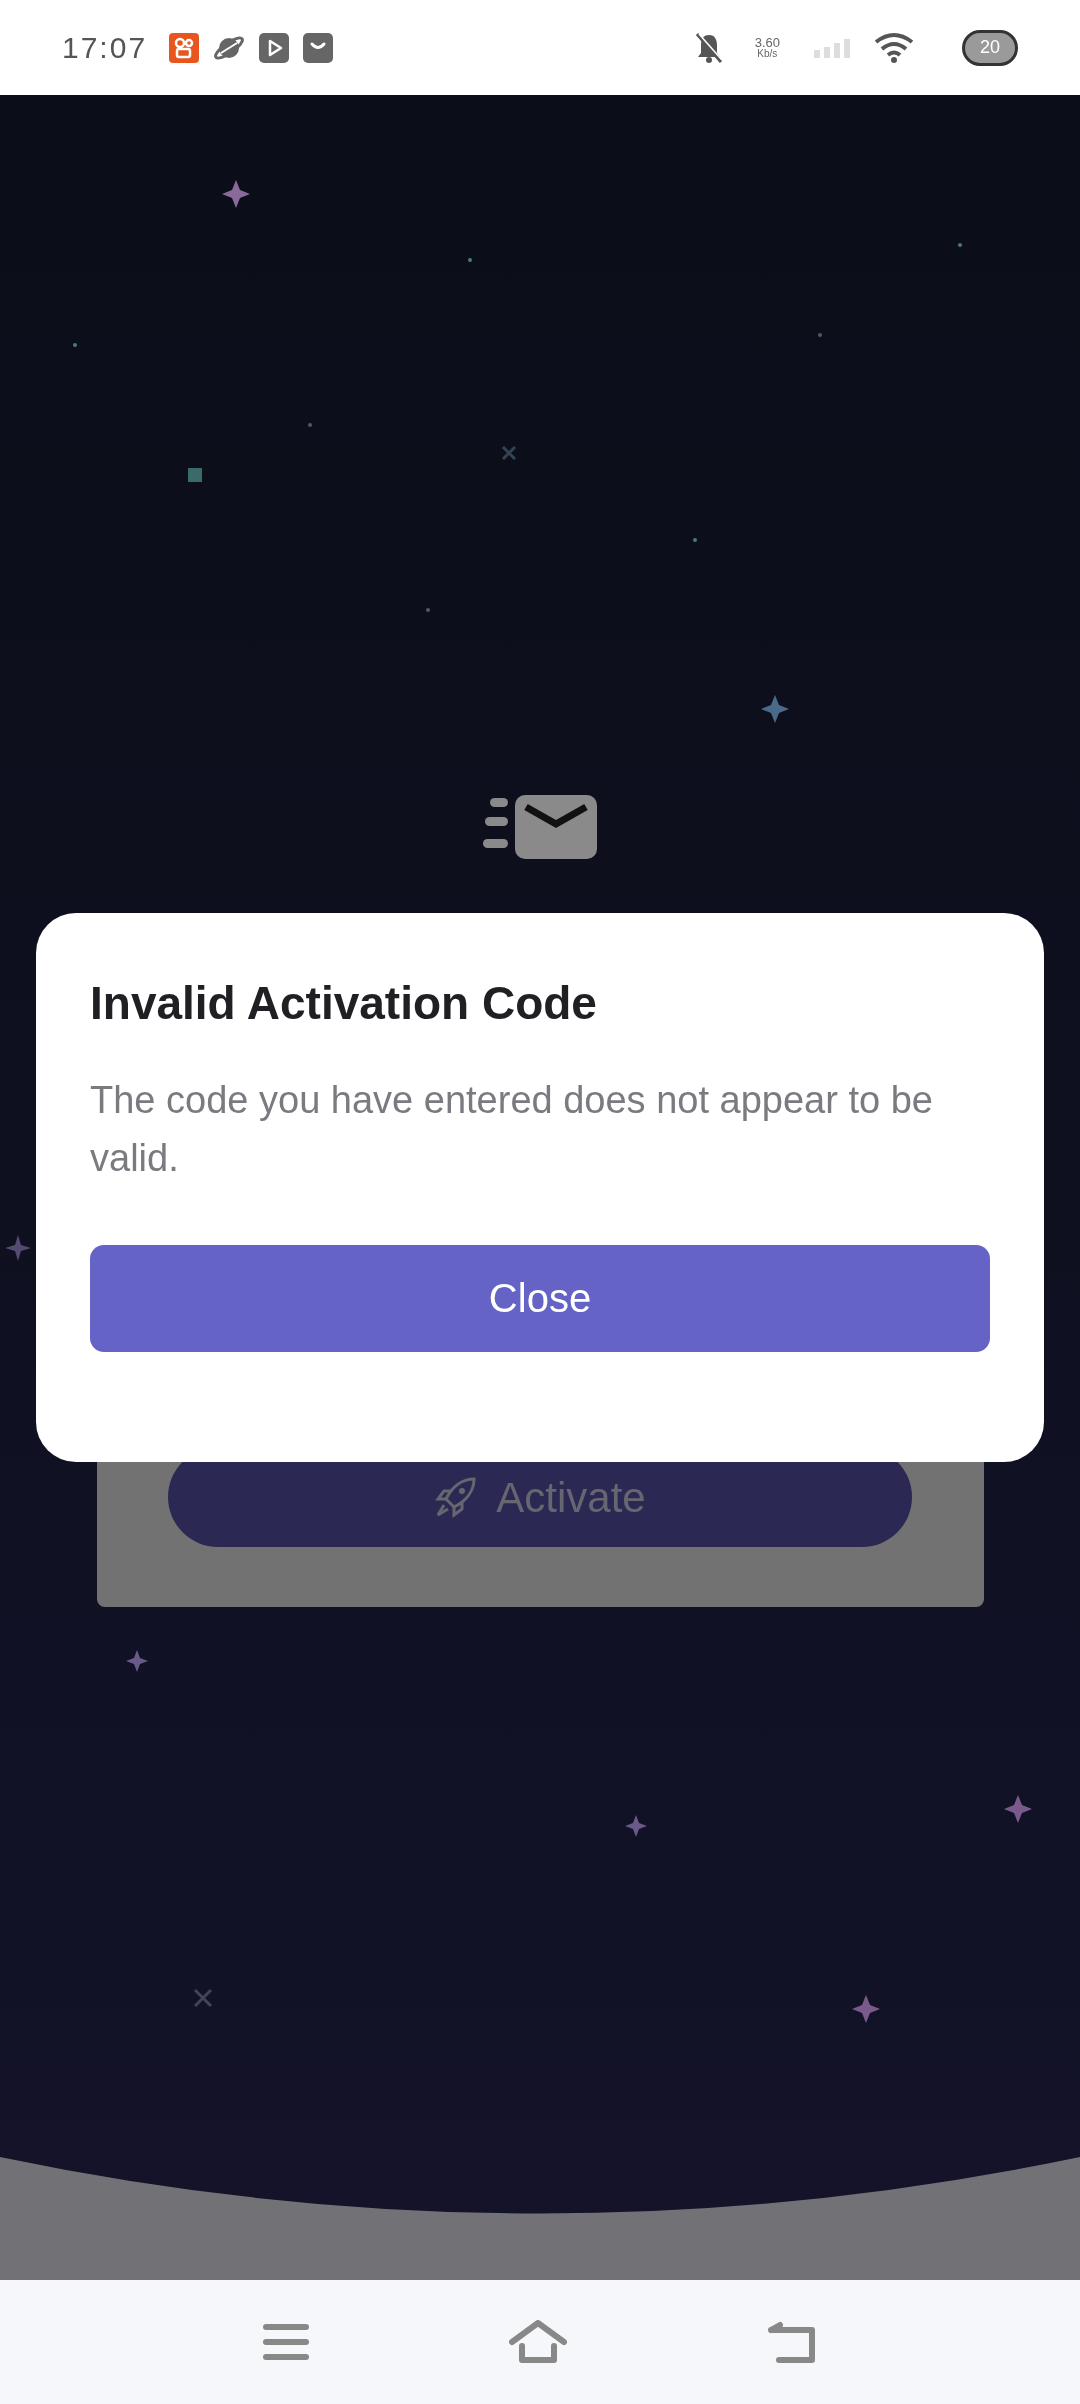 The width and height of the screenshot is (1080, 2404). I want to click on battery-cloud: 20, so click(990, 47).